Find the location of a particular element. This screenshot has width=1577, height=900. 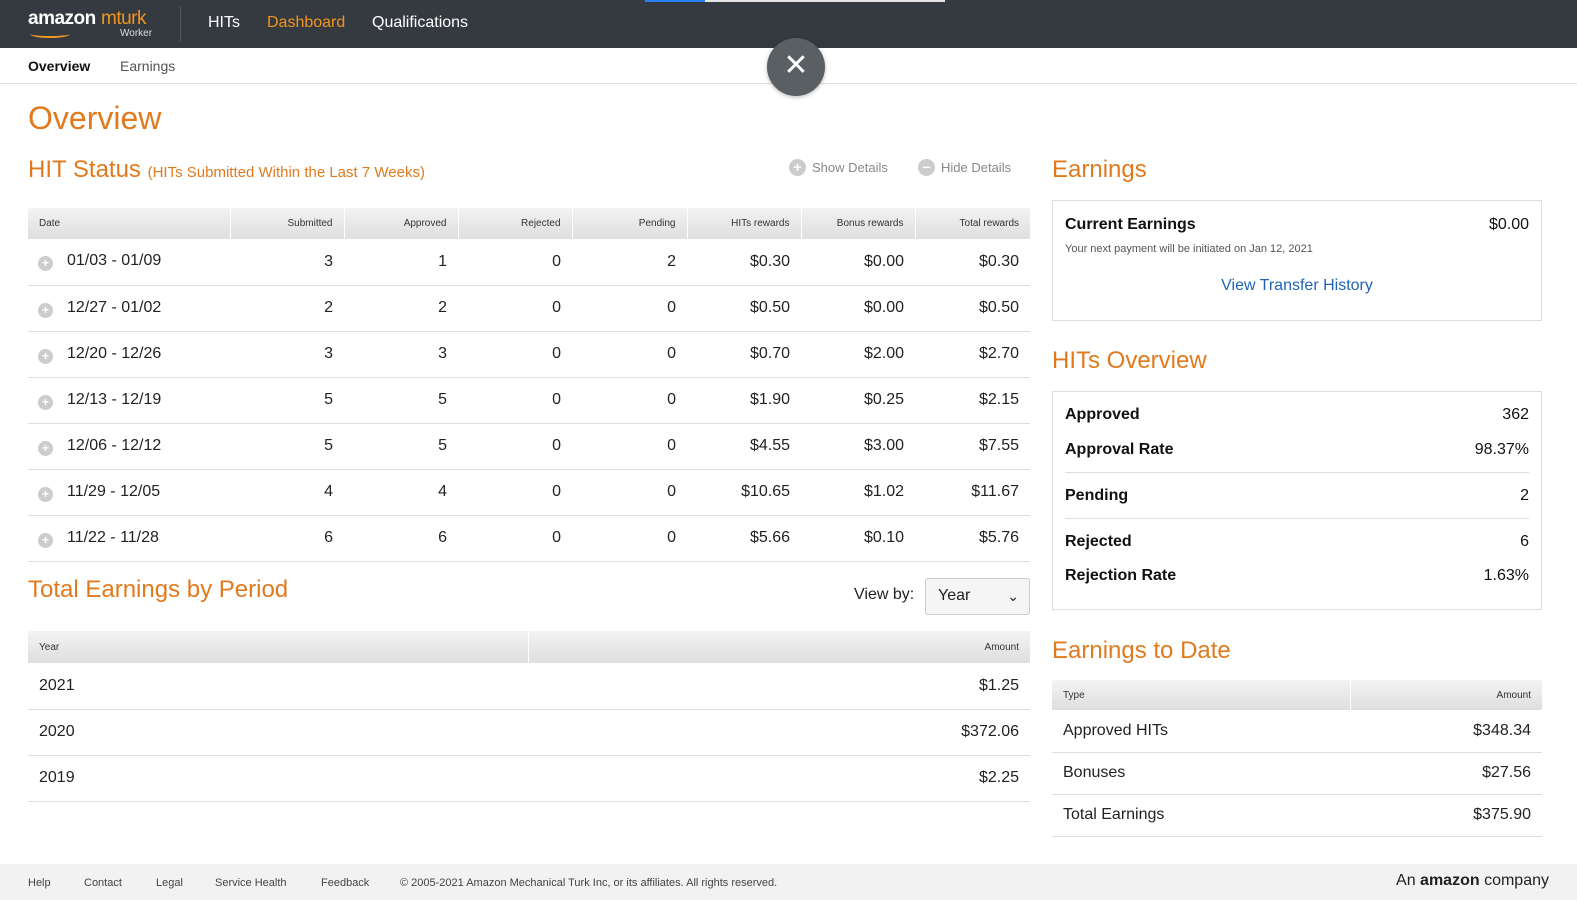

footer-feedback-link: Feedback is located at coordinates (345, 883).